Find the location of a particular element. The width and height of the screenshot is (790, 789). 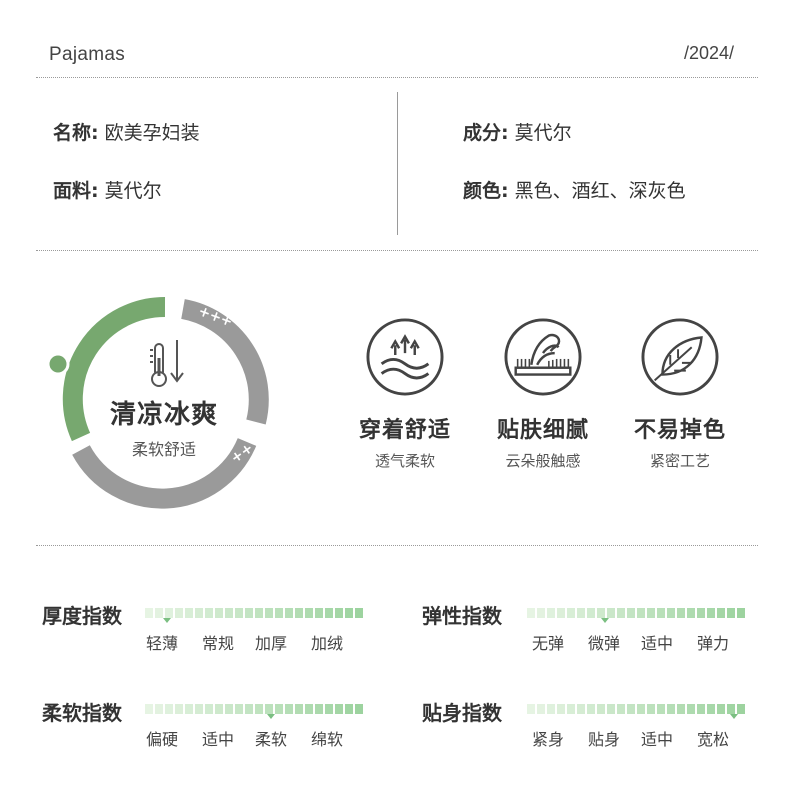

feature-skin: 贴肤细腻 云朵般触感 is located at coordinates (543, 394).